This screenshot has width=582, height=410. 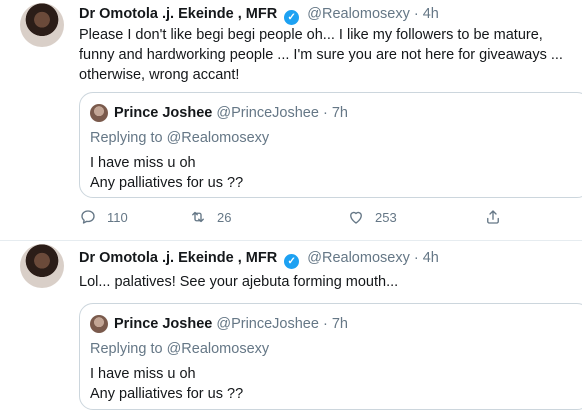 What do you see at coordinates (372, 217) in the screenshot?
I see `like-button: 253` at bounding box center [372, 217].